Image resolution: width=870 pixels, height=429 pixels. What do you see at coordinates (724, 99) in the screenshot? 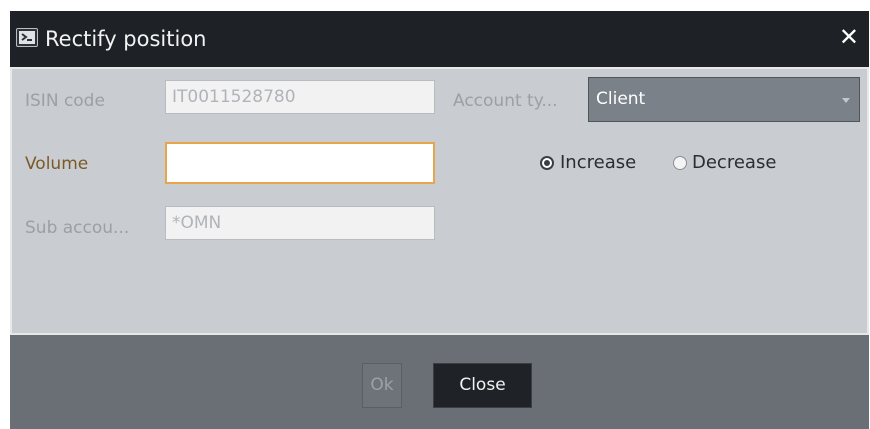
I see `account-type-select: Client` at bounding box center [724, 99].